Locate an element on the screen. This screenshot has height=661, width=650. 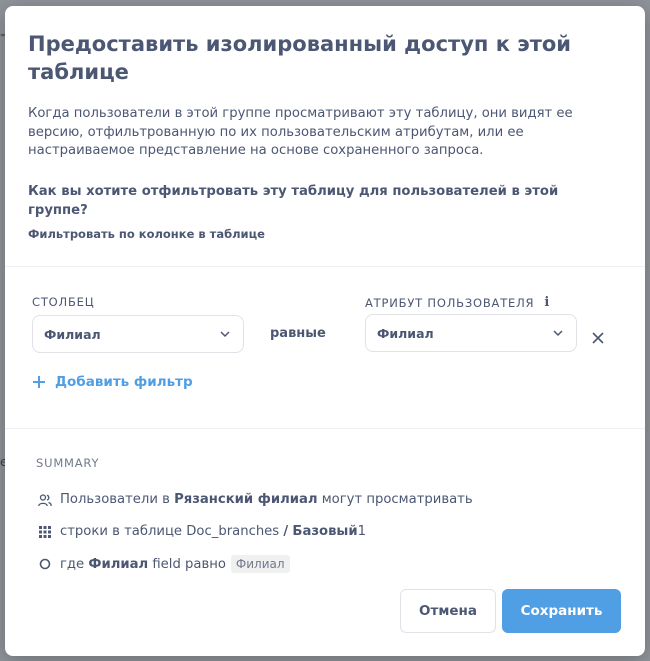
filter-by-column-option: Фильтровать по колонке в таблице is located at coordinates (146, 234).